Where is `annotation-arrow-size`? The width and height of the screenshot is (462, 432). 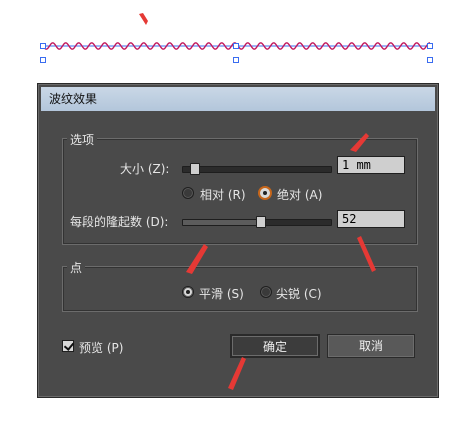 annotation-arrow-size is located at coordinates (359, 142).